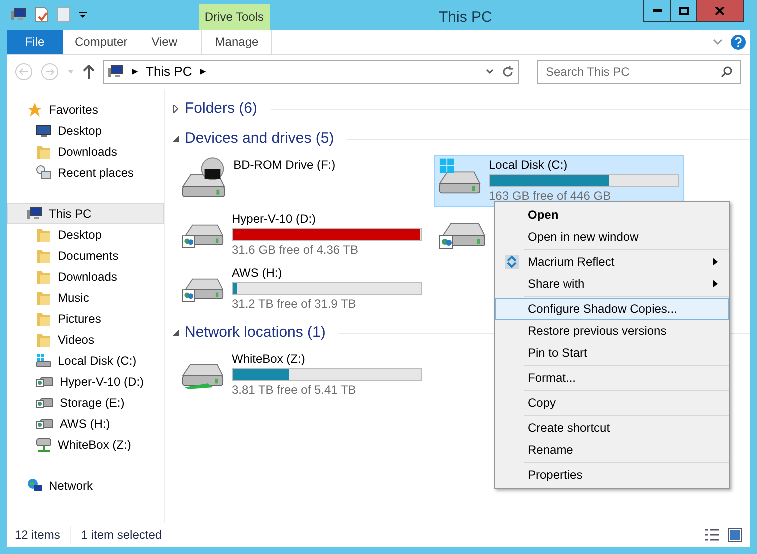 Image resolution: width=757 pixels, height=554 pixels. What do you see at coordinates (275, 219) in the screenshot?
I see `drive-name: Hyper-V-10 (D:)` at bounding box center [275, 219].